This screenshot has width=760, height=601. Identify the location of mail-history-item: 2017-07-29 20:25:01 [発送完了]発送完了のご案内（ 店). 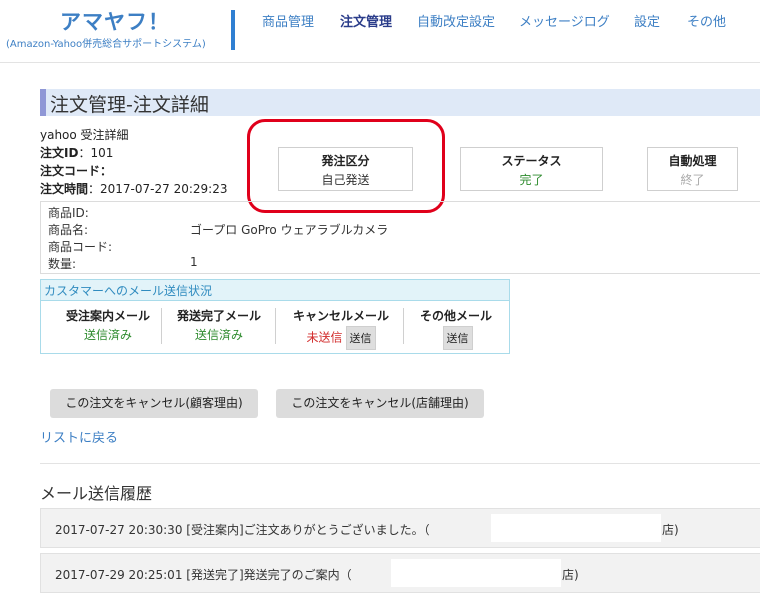
(400, 573).